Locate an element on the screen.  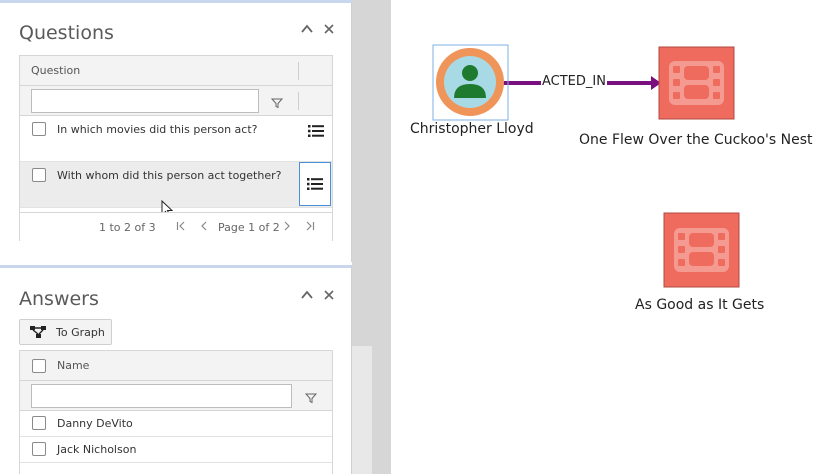
questions-title: Questions is located at coordinates (66, 33).